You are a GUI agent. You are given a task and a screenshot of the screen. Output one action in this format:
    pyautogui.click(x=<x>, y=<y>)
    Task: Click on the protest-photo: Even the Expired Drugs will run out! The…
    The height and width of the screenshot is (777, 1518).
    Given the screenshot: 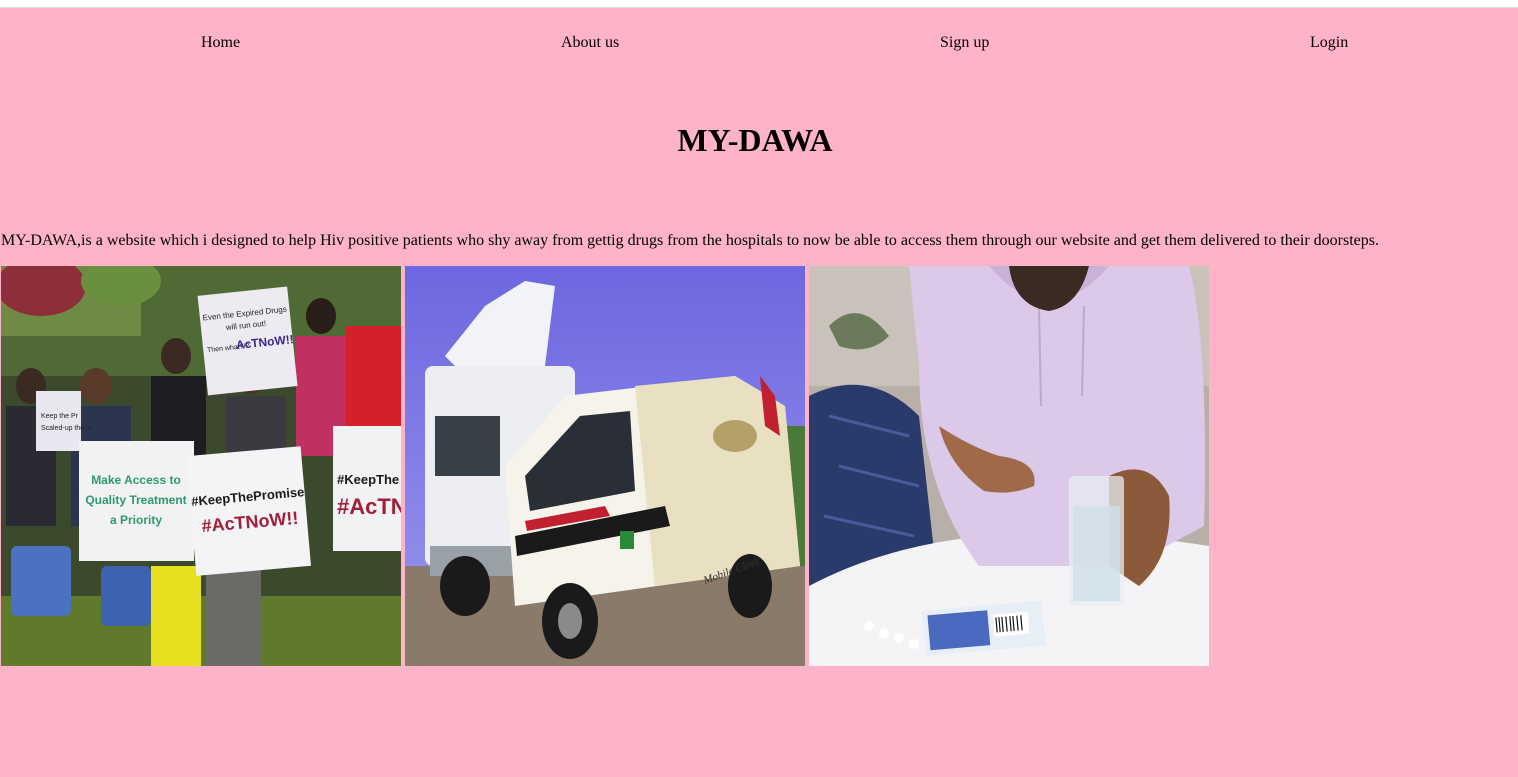 What is the action you would take?
    pyautogui.click(x=201, y=466)
    